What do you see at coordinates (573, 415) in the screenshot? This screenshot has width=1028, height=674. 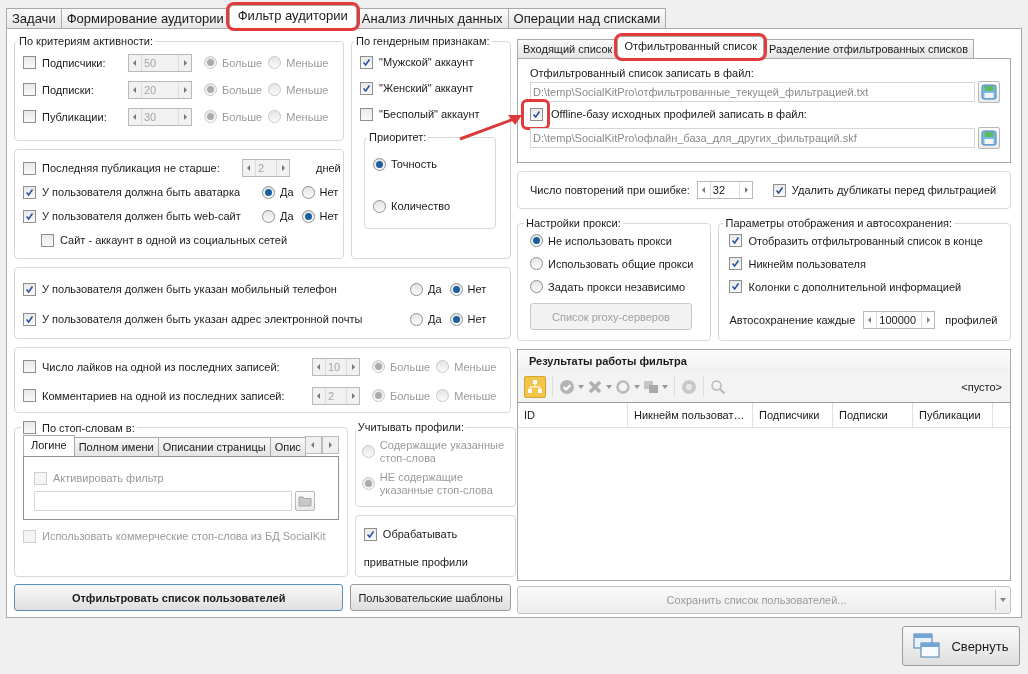 I see `column-header: ID` at bounding box center [573, 415].